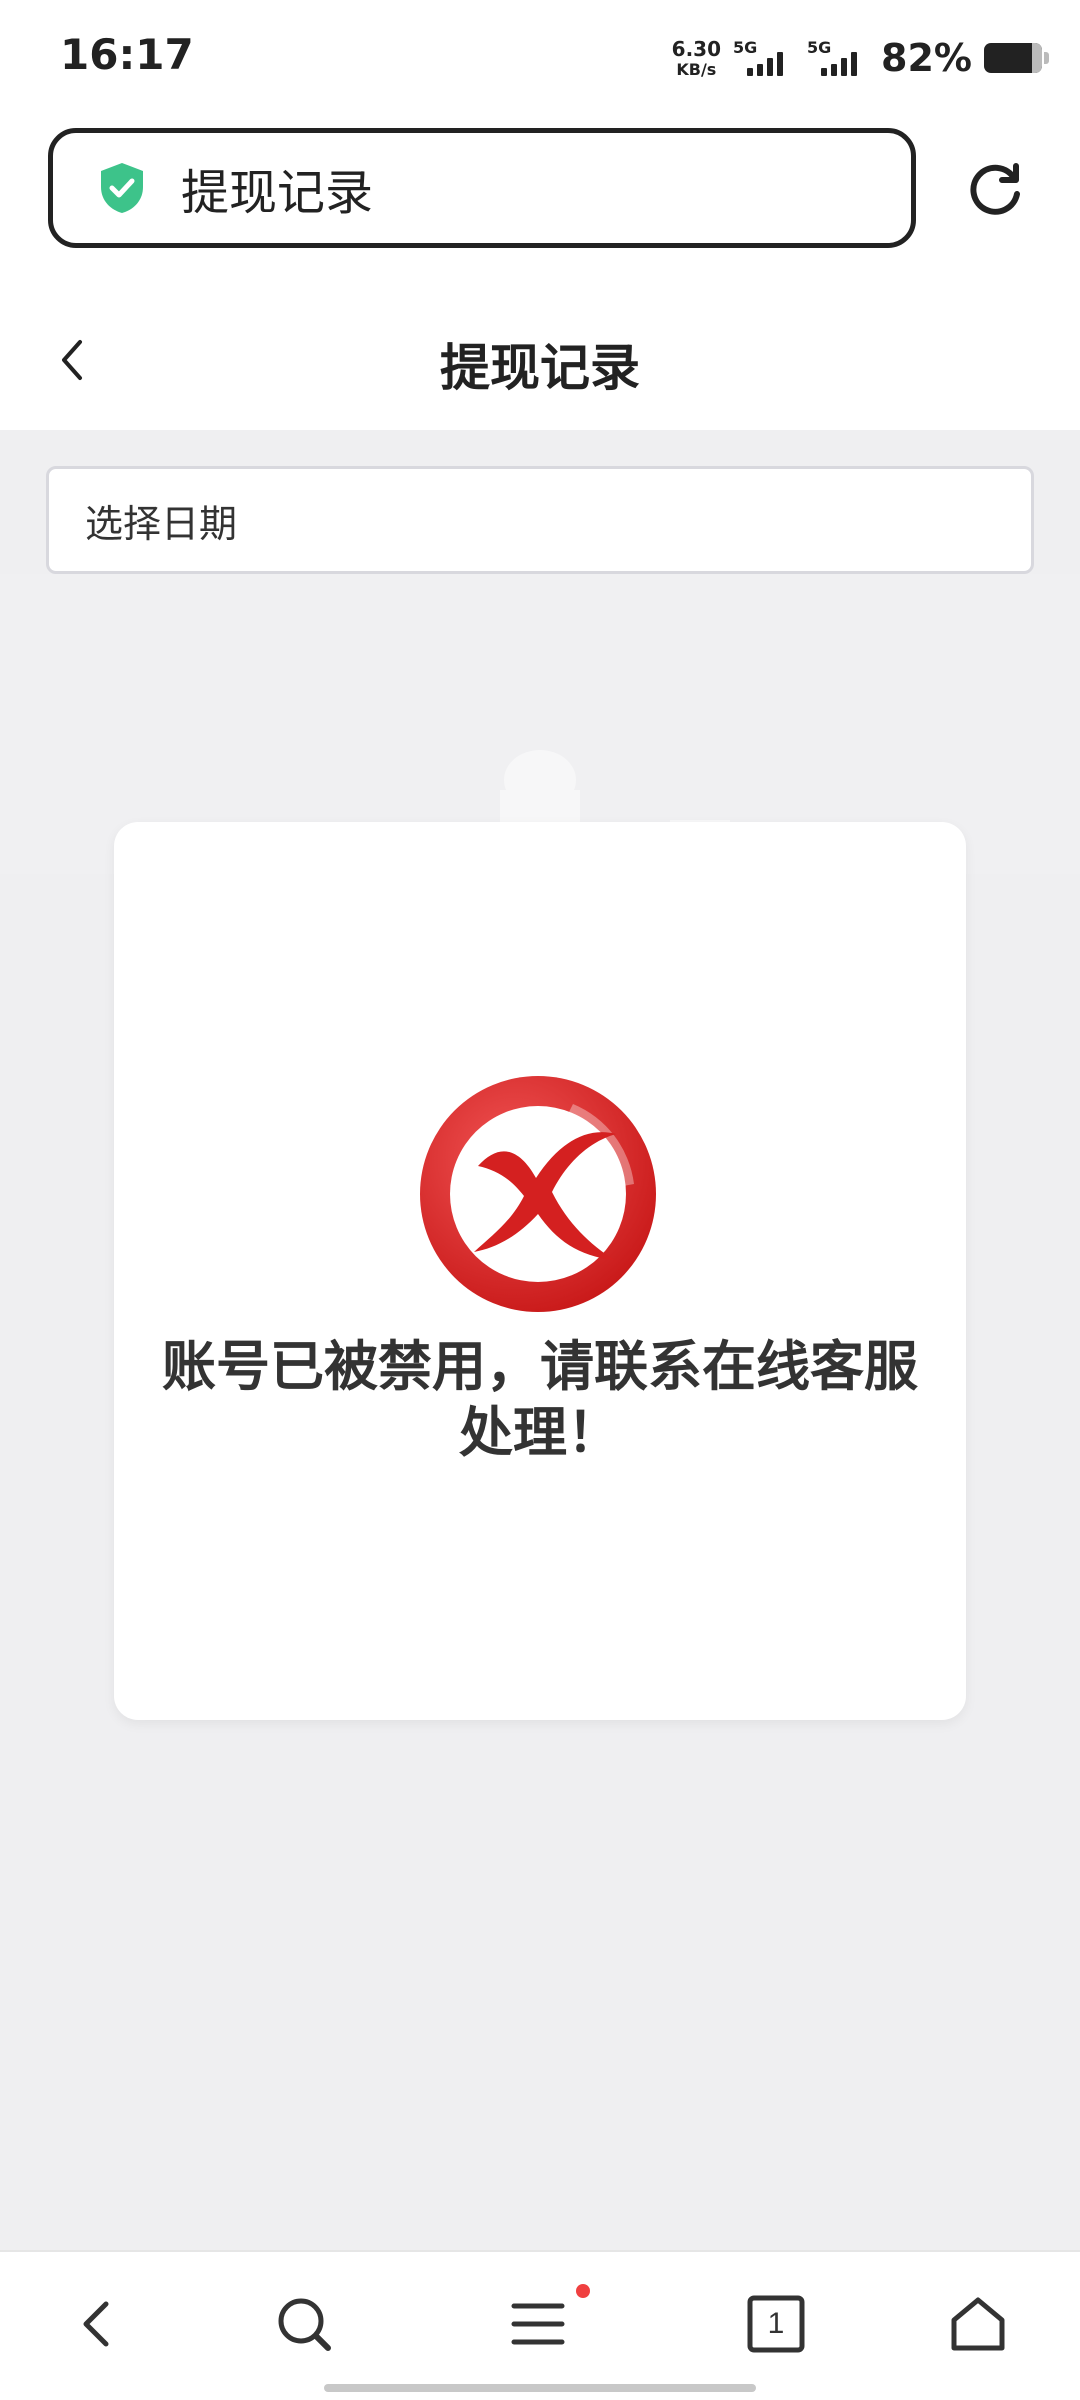  Describe the element at coordinates (304, 2324) in the screenshot. I see `search-icon` at that location.